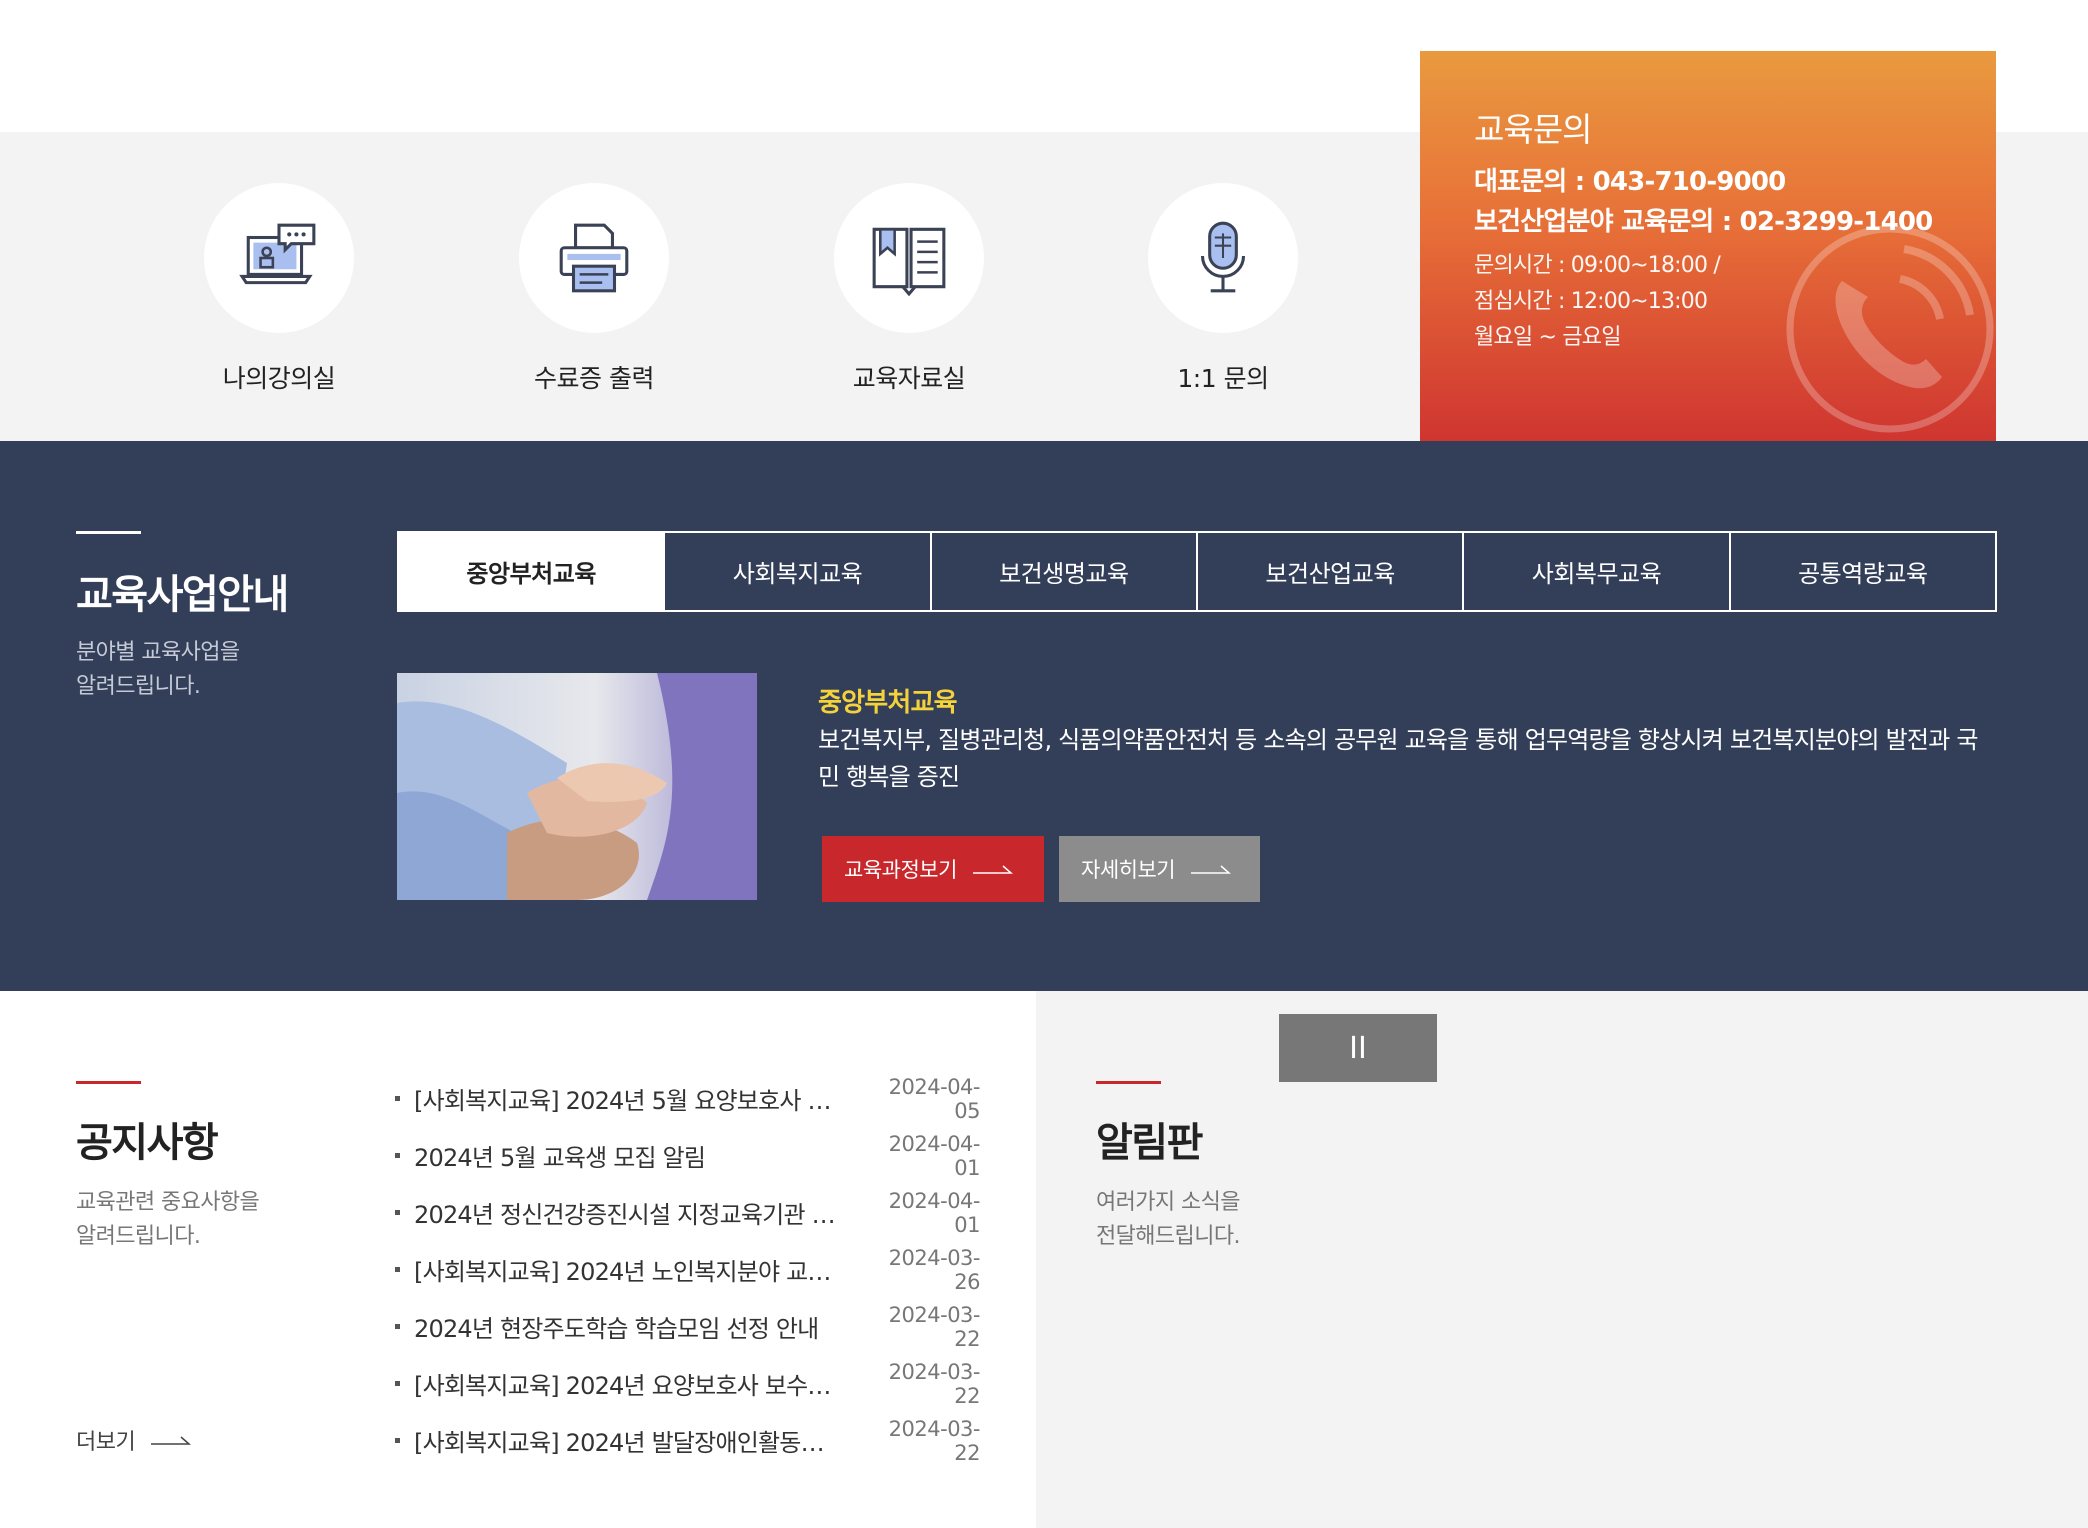  Describe the element at coordinates (182, 595) in the screenshot. I see `business-title: 교육사업안내` at that location.